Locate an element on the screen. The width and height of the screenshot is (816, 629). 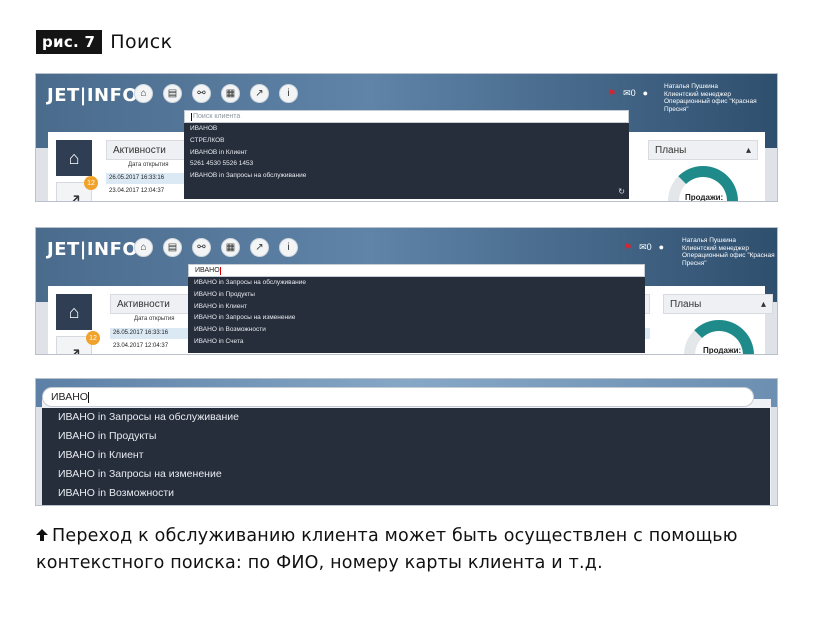
figure-title: Поиск is located at coordinates (141, 42).